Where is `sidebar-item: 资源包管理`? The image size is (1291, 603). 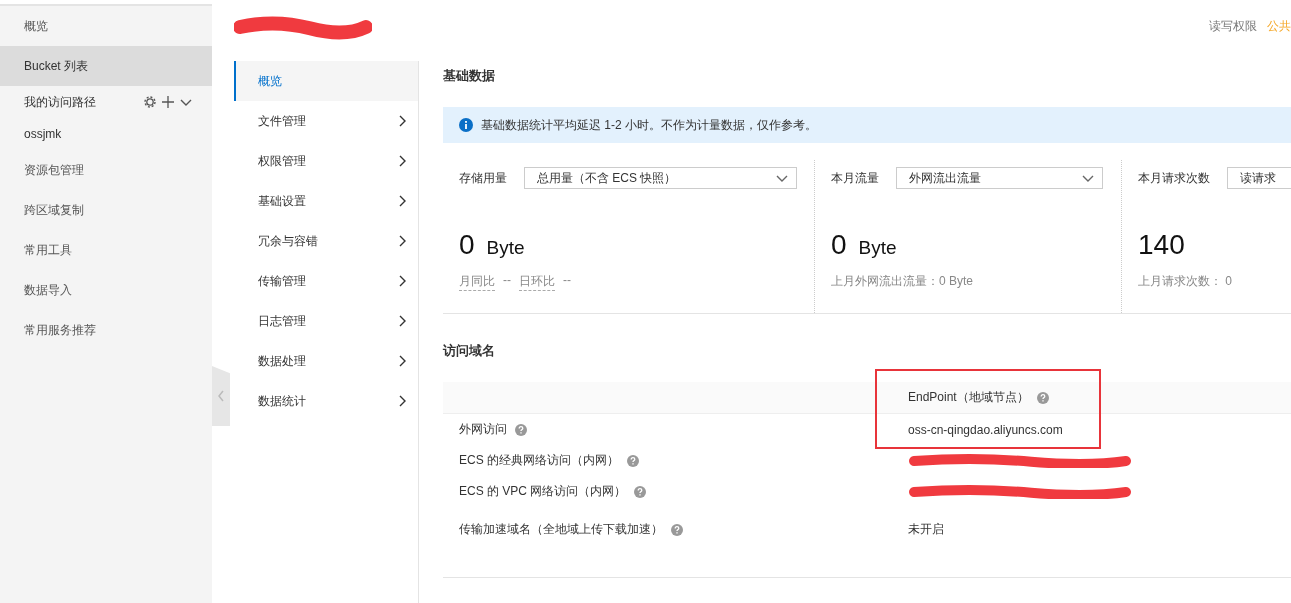
sidebar-item: 资源包管理 is located at coordinates (106, 170).